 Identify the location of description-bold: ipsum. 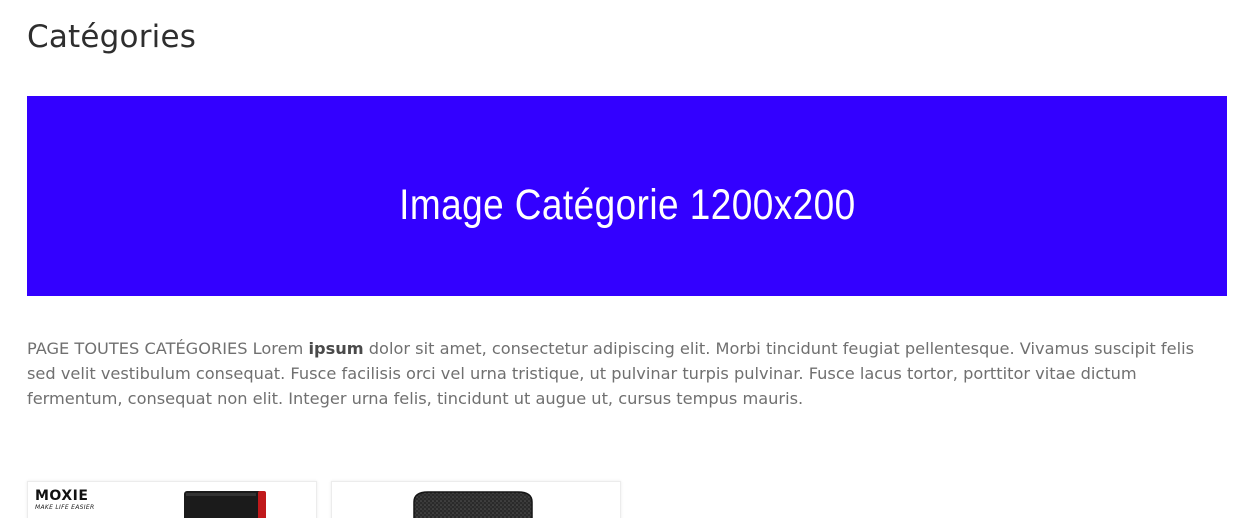
(336, 348).